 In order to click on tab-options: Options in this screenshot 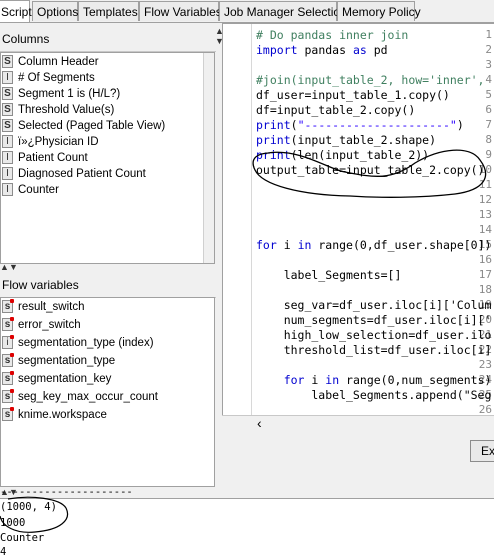, I will do `click(55, 11)`.